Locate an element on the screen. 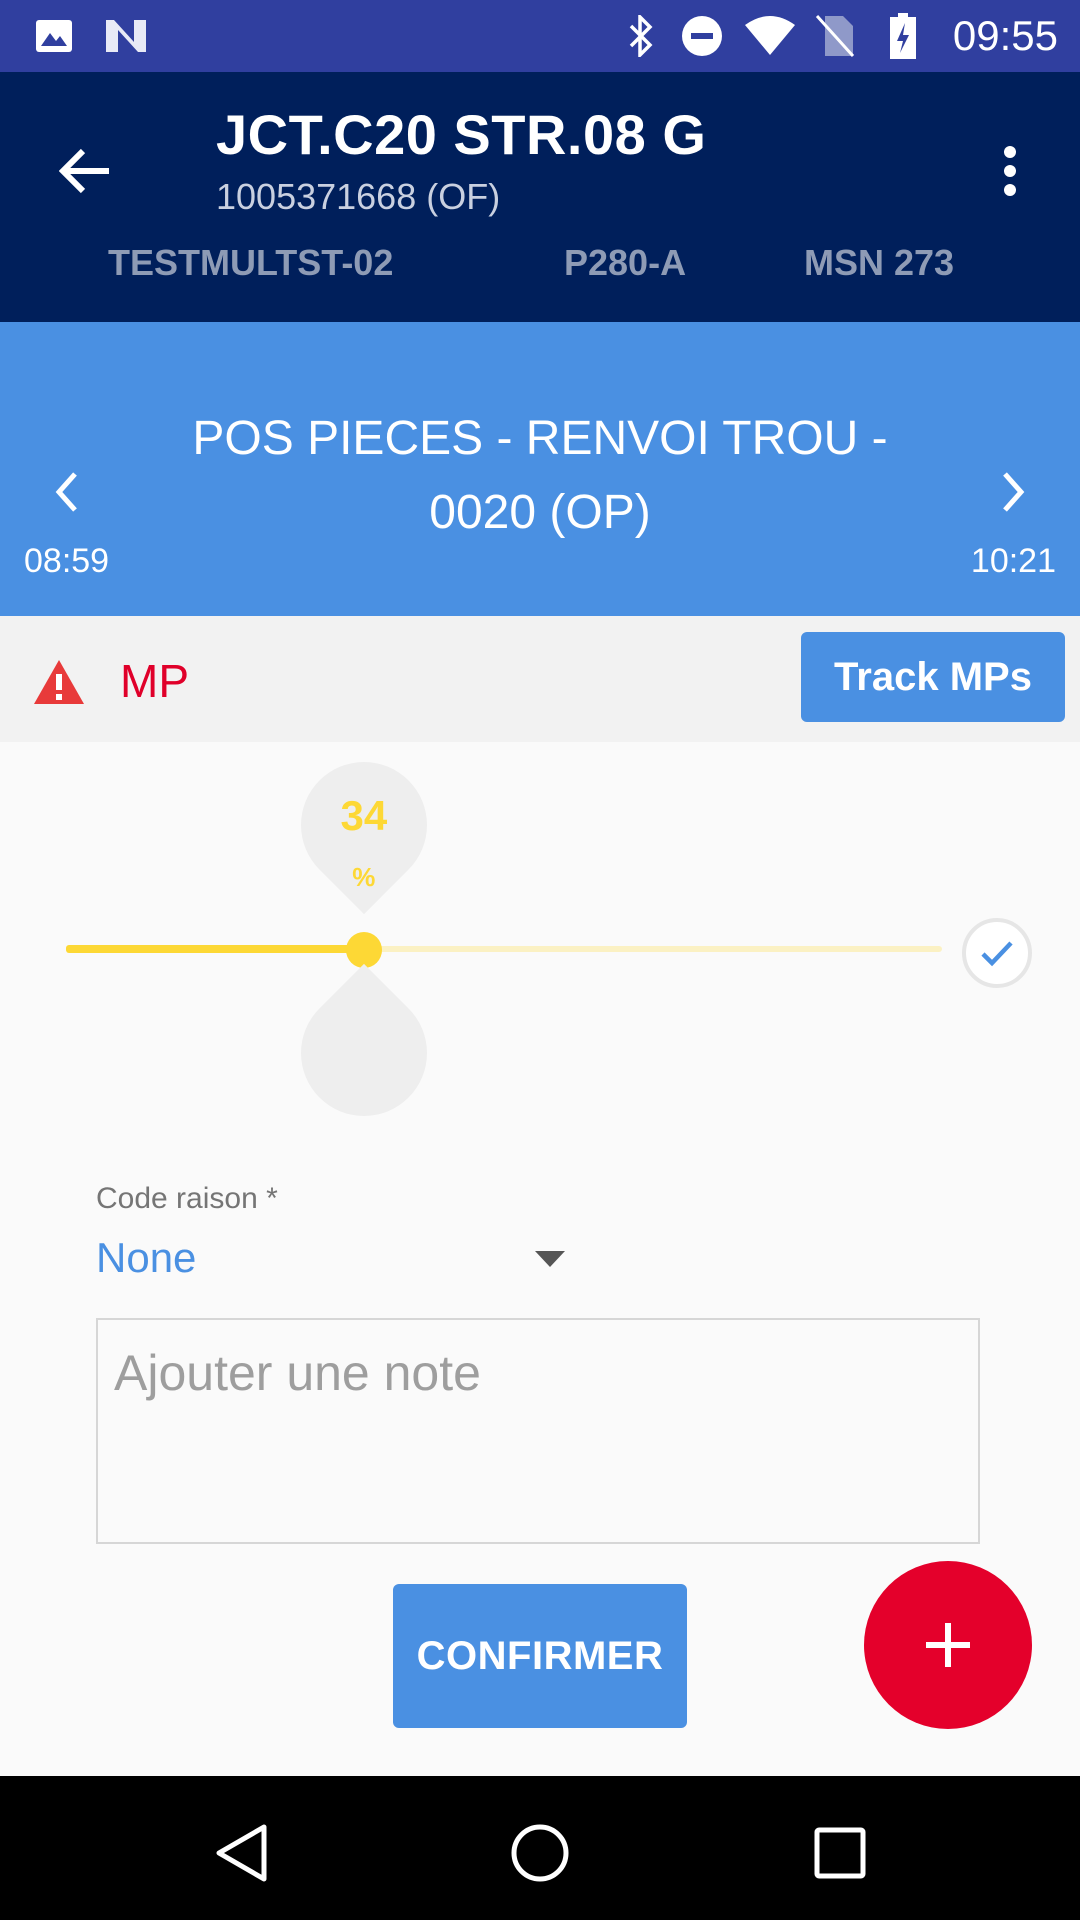 The width and height of the screenshot is (1080, 1920). nav-home-button is located at coordinates (540, 1853).